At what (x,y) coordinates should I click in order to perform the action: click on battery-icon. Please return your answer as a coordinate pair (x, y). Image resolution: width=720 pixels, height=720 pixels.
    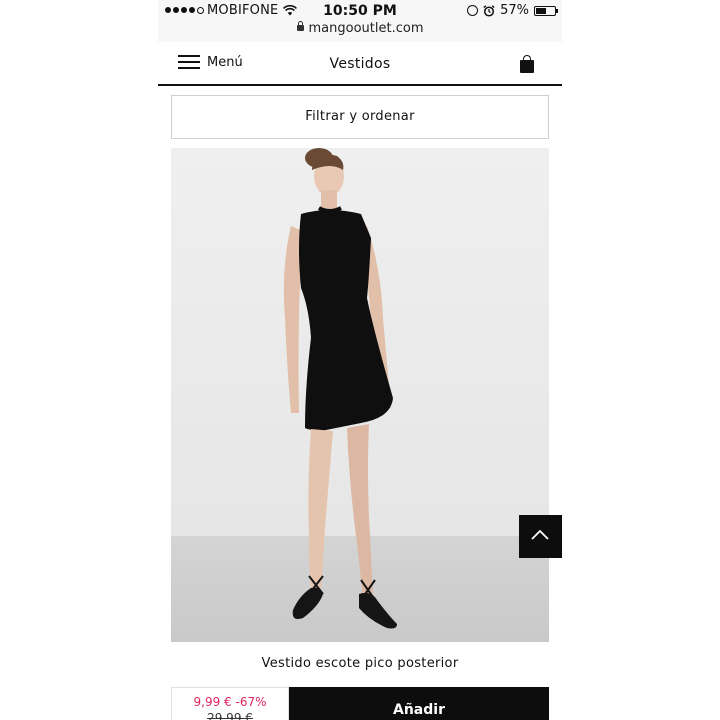
    Looking at the image, I should click on (546, 10).